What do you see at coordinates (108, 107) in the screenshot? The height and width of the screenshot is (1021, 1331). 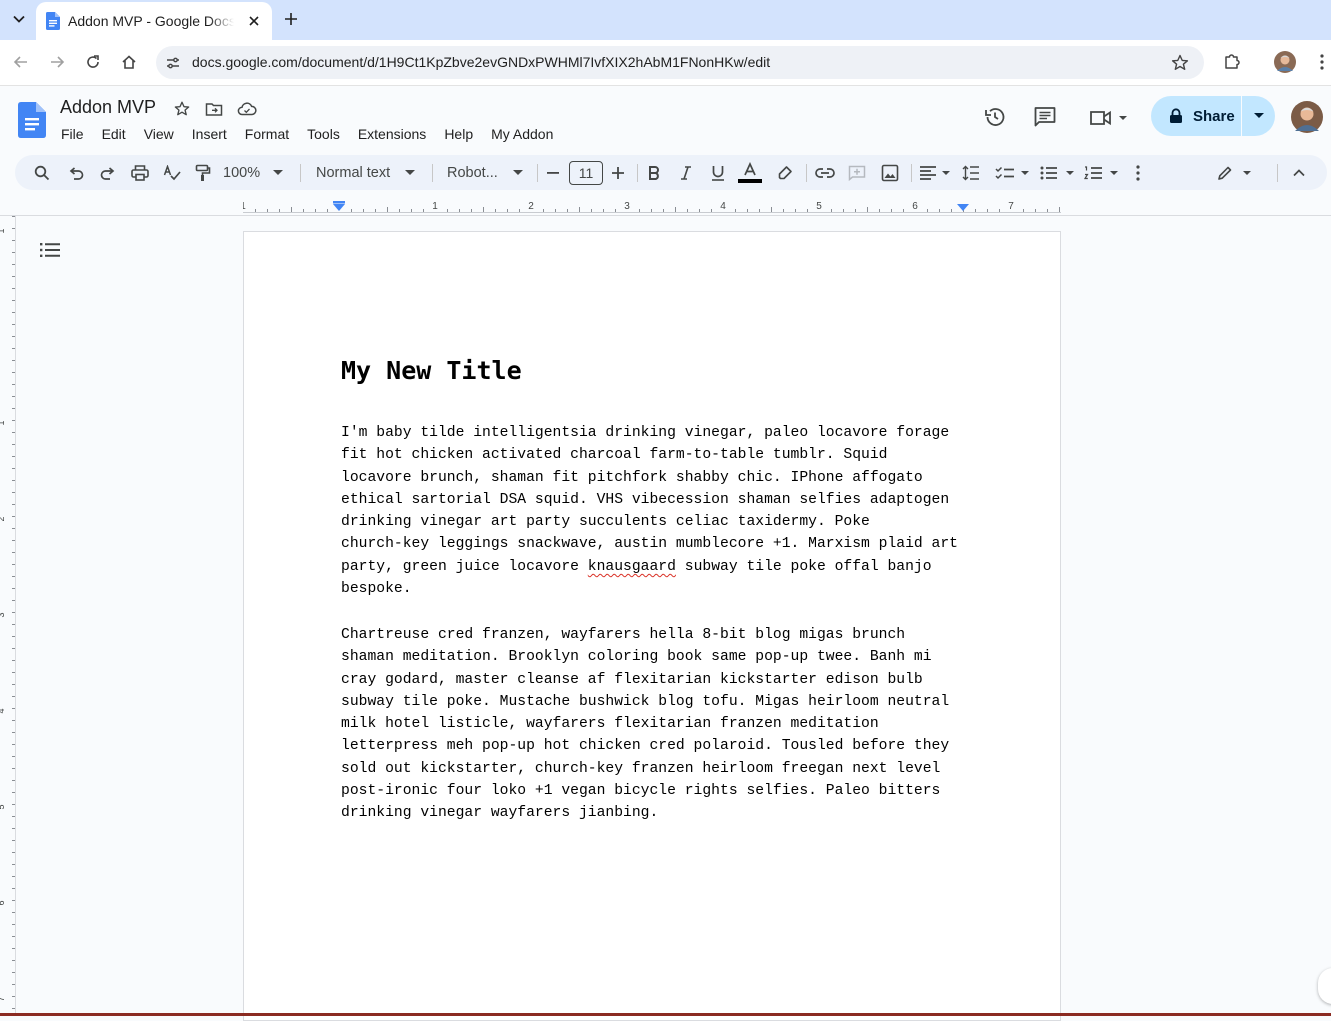 I see `document-title: Addon MVP` at bounding box center [108, 107].